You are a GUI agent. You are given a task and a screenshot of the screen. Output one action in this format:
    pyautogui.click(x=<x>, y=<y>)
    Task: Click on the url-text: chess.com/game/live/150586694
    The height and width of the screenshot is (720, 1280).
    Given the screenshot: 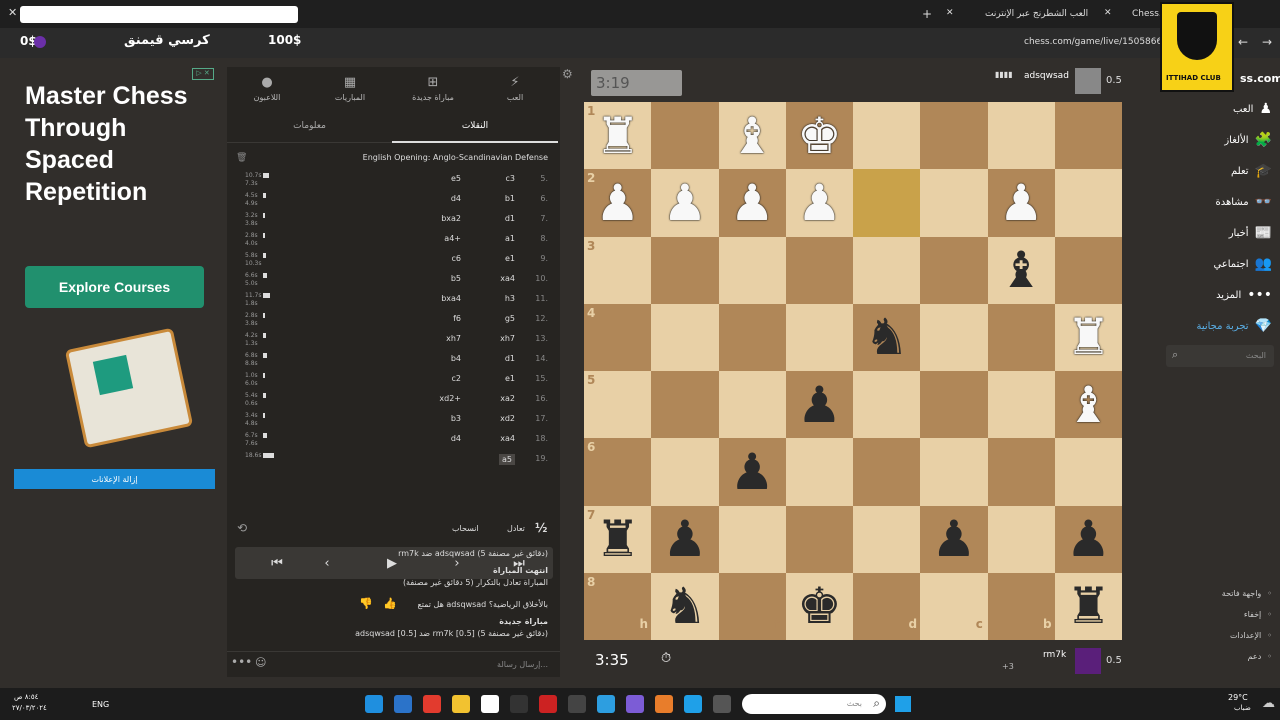 What is the action you would take?
    pyautogui.click(x=1099, y=42)
    